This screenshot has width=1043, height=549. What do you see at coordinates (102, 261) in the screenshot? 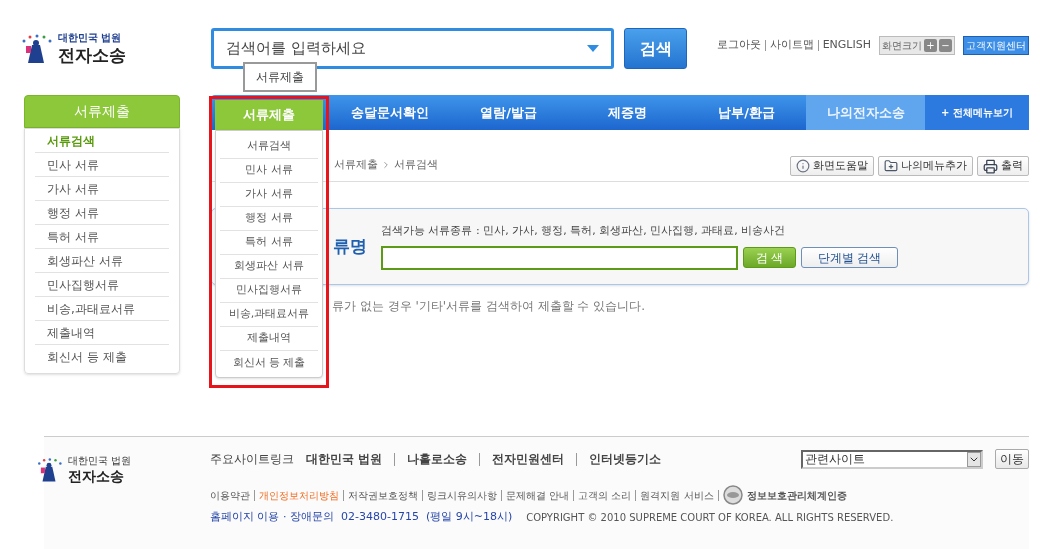
I see `sidebar-item: 회생파산 서류` at bounding box center [102, 261].